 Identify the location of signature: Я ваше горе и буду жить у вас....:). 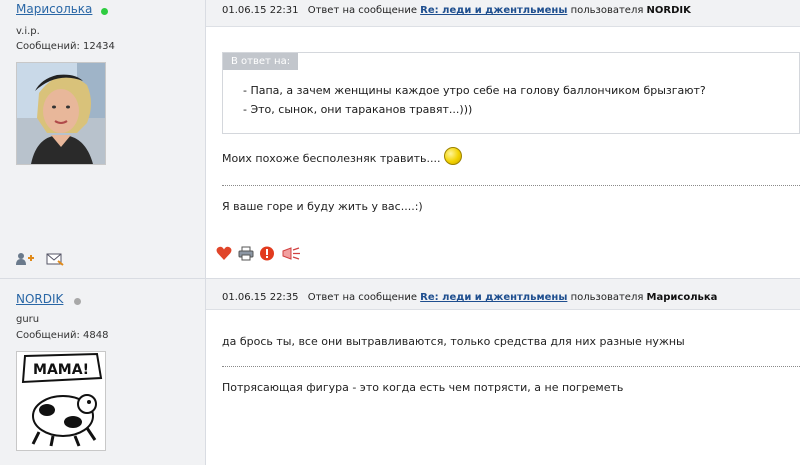
(322, 206).